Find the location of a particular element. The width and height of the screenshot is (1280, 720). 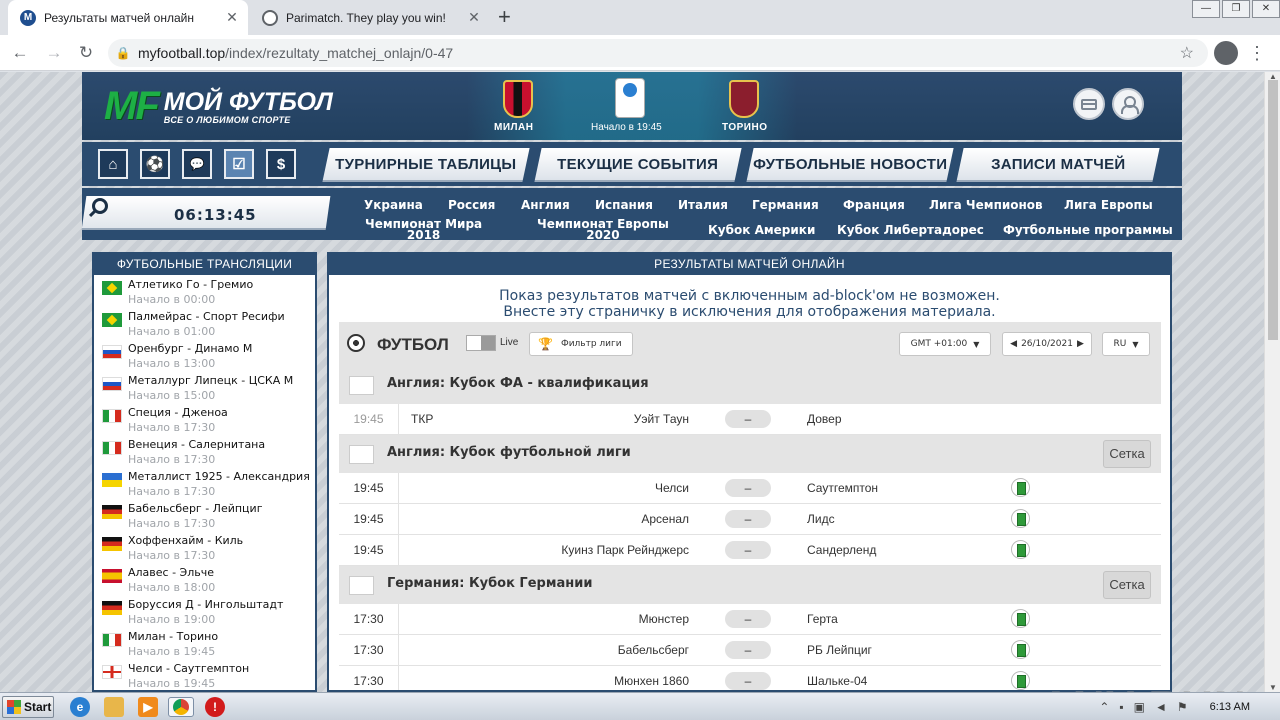

user-account-button is located at coordinates (1128, 104).